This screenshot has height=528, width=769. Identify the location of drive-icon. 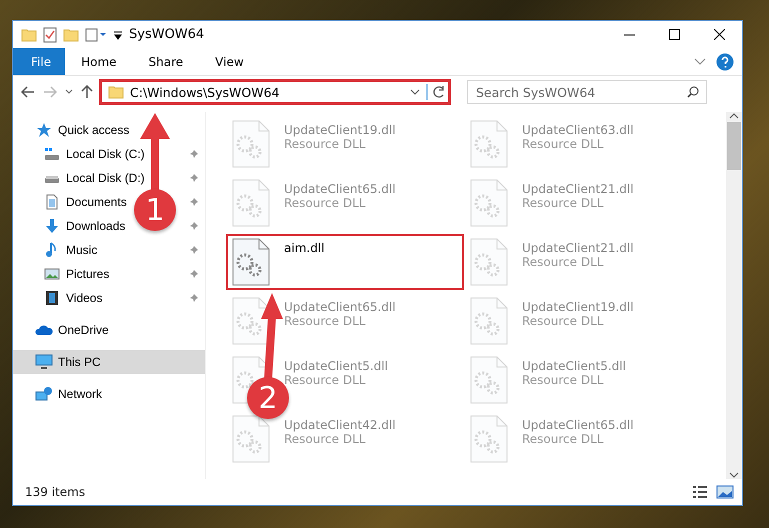
(52, 154).